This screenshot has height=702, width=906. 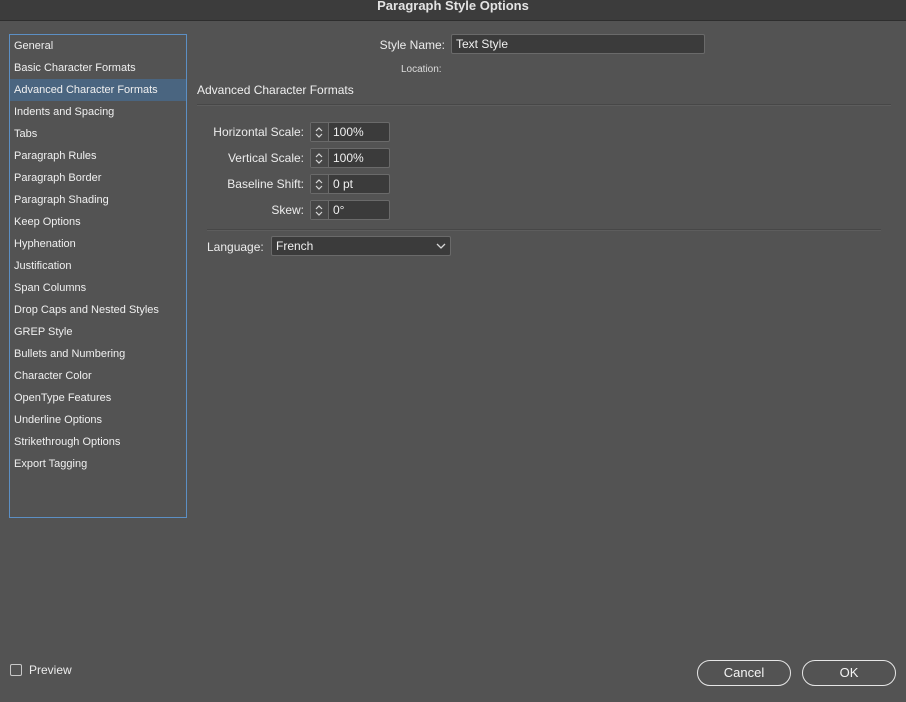 What do you see at coordinates (98, 464) in the screenshot?
I see `sidebar-item-export-tagging: Export Tagging` at bounding box center [98, 464].